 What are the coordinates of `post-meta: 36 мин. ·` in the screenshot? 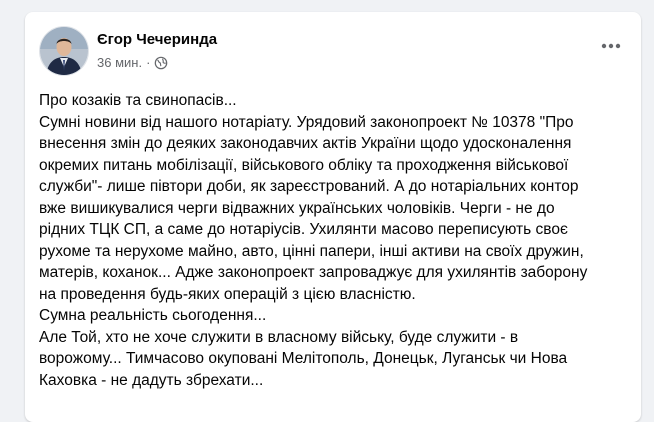 It's located at (132, 62).